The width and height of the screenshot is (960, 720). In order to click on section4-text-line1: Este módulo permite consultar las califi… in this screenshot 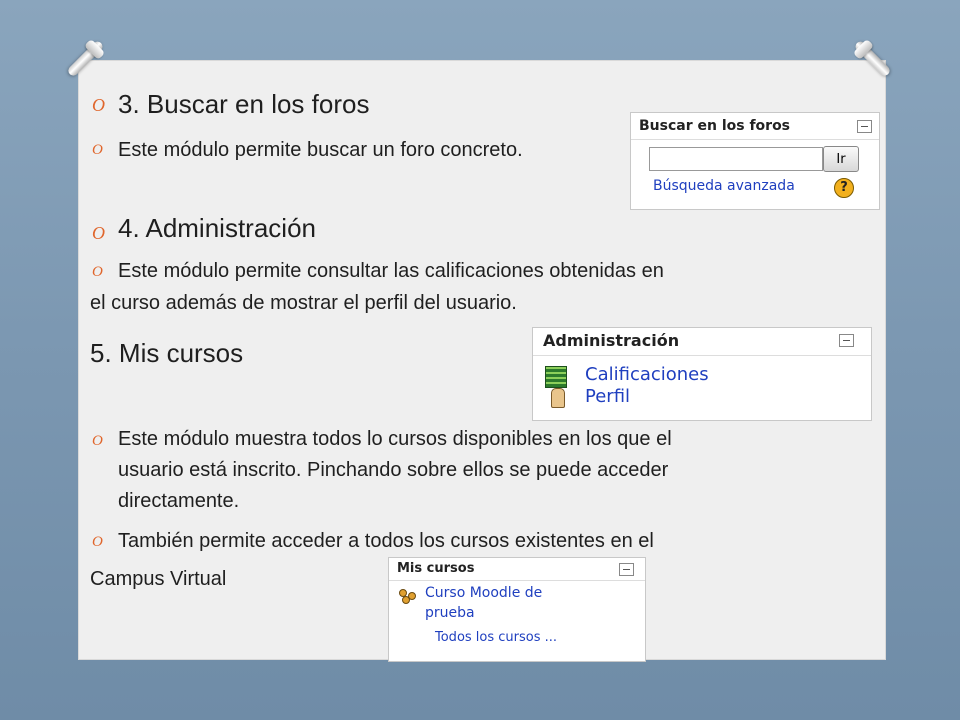, I will do `click(391, 271)`.